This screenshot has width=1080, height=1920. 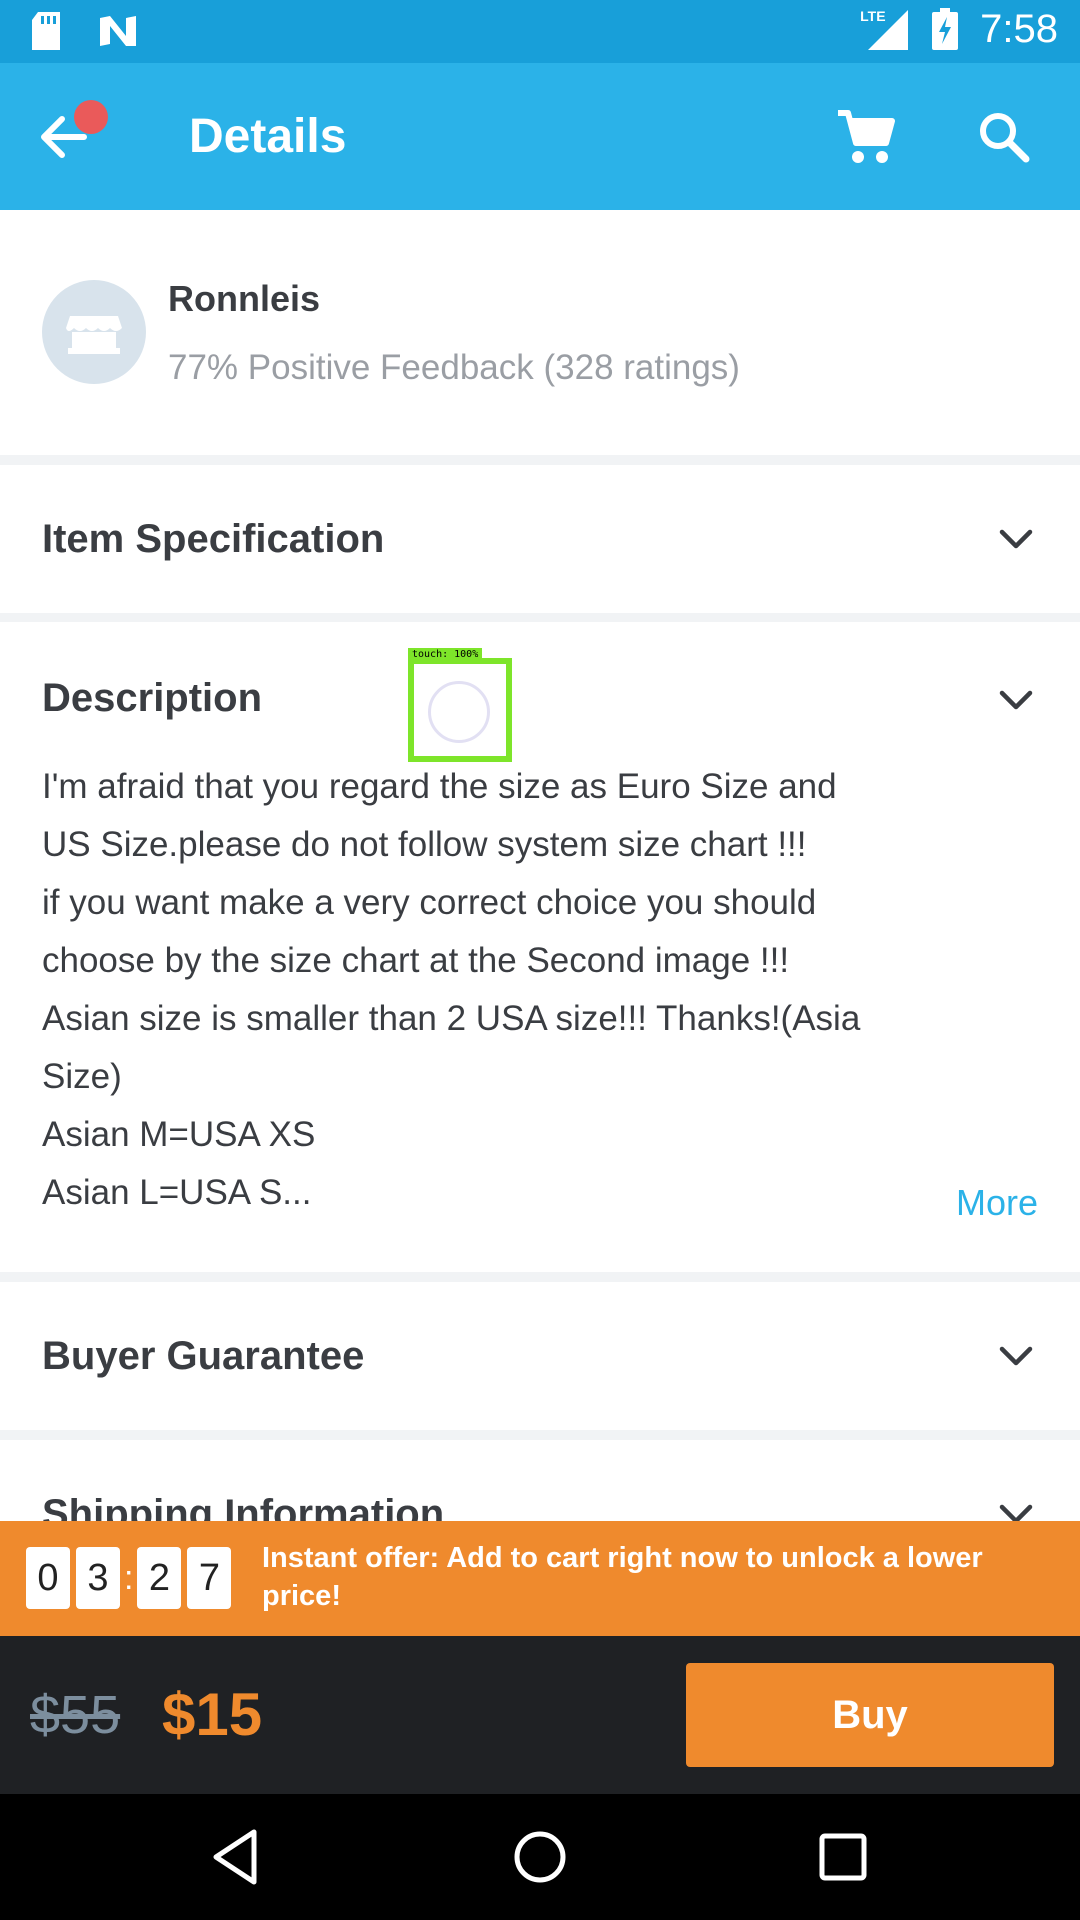 I want to click on store-avatar, so click(x=94, y=332).